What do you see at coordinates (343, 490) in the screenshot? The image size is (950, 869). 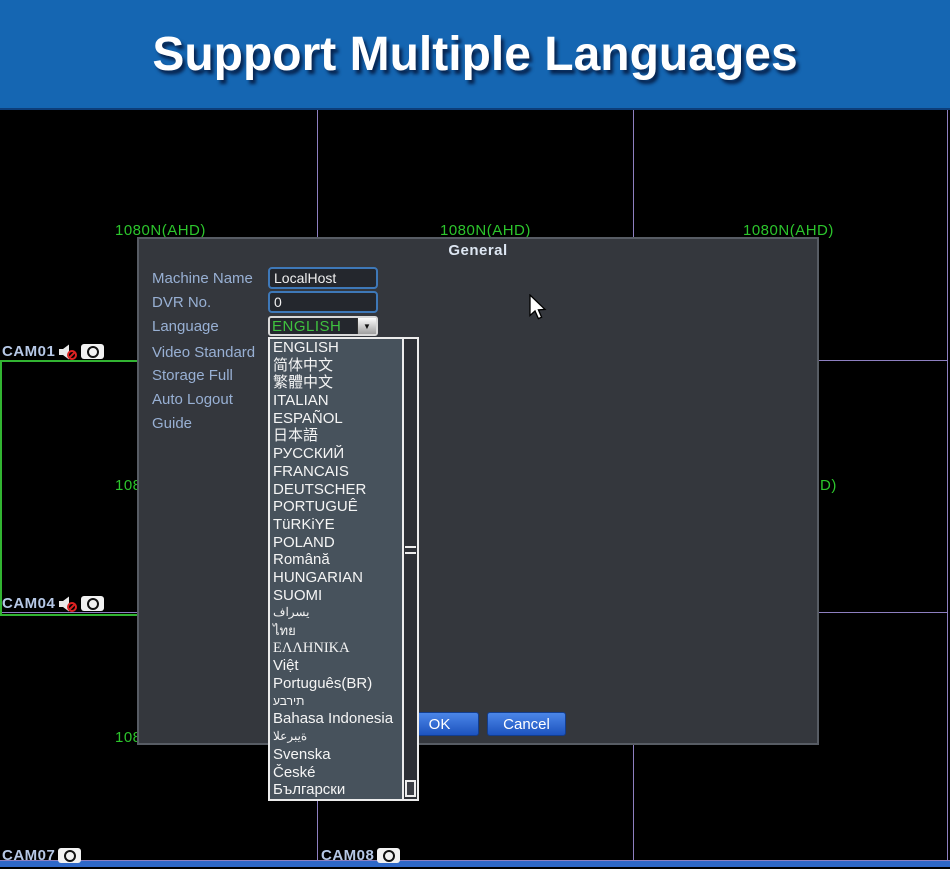 I see `language-option: DEUTSCHER` at bounding box center [343, 490].